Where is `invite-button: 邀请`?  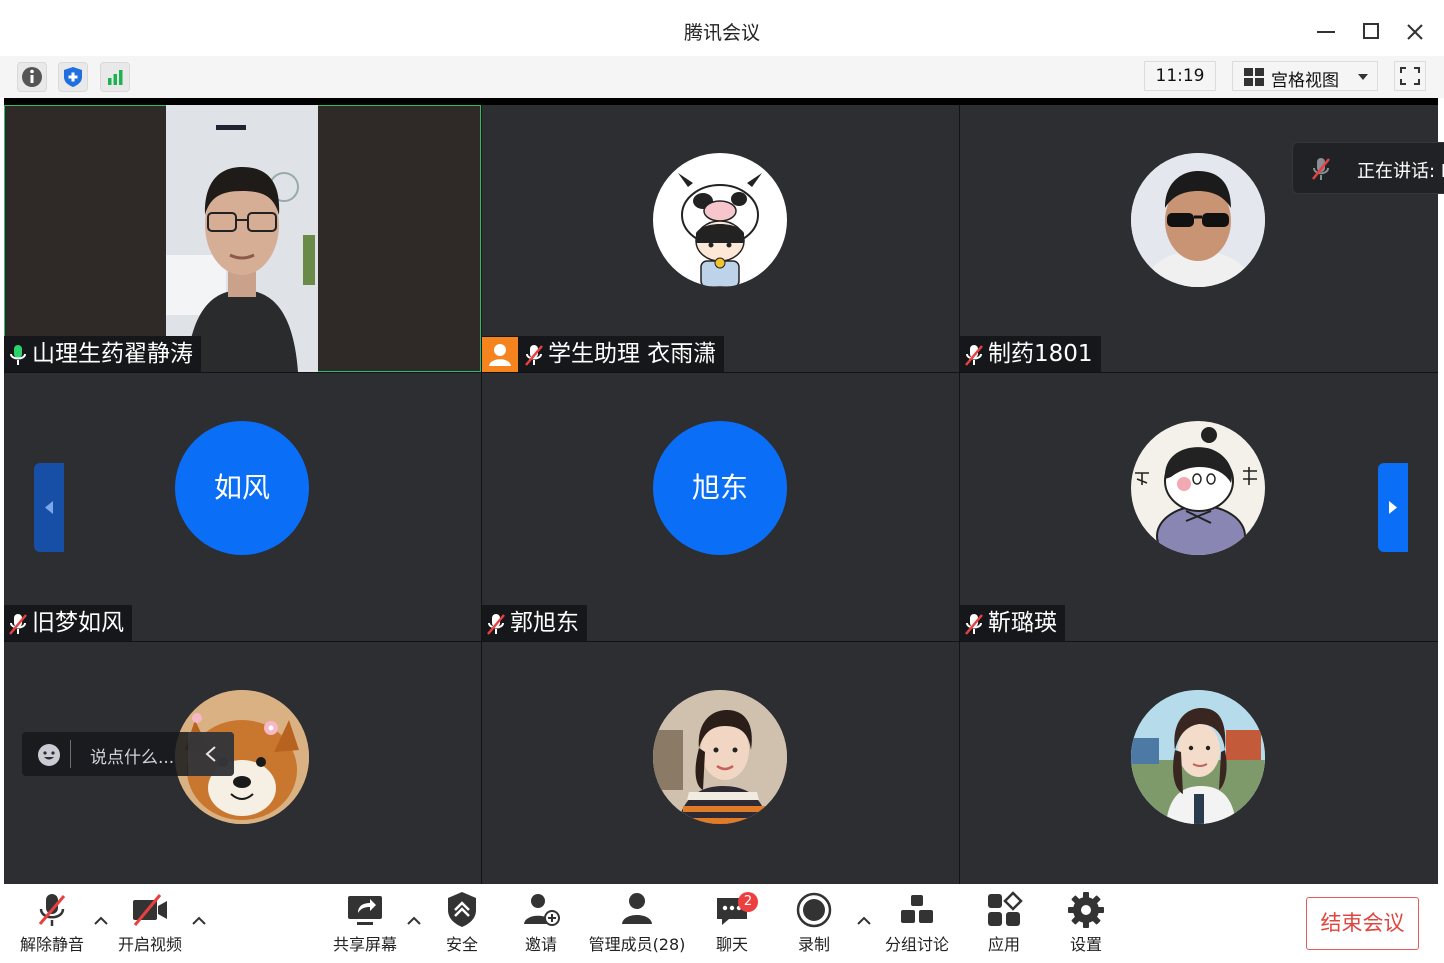
invite-button: 邀请 is located at coordinates (541, 922).